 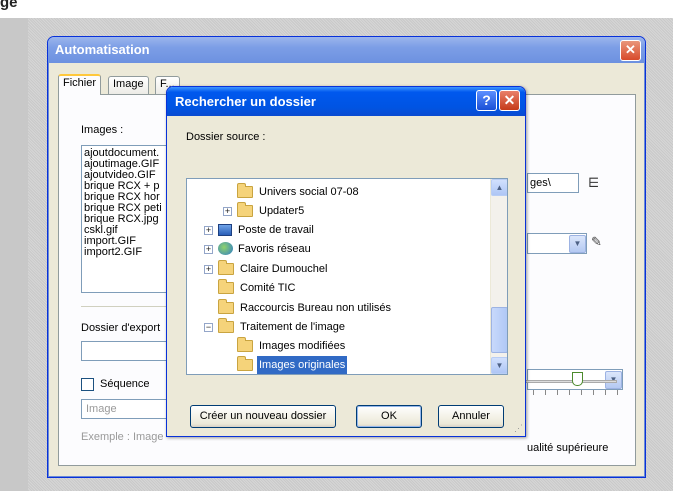 What do you see at coordinates (509, 100) in the screenshot?
I see `dialog-close-button: ✕` at bounding box center [509, 100].